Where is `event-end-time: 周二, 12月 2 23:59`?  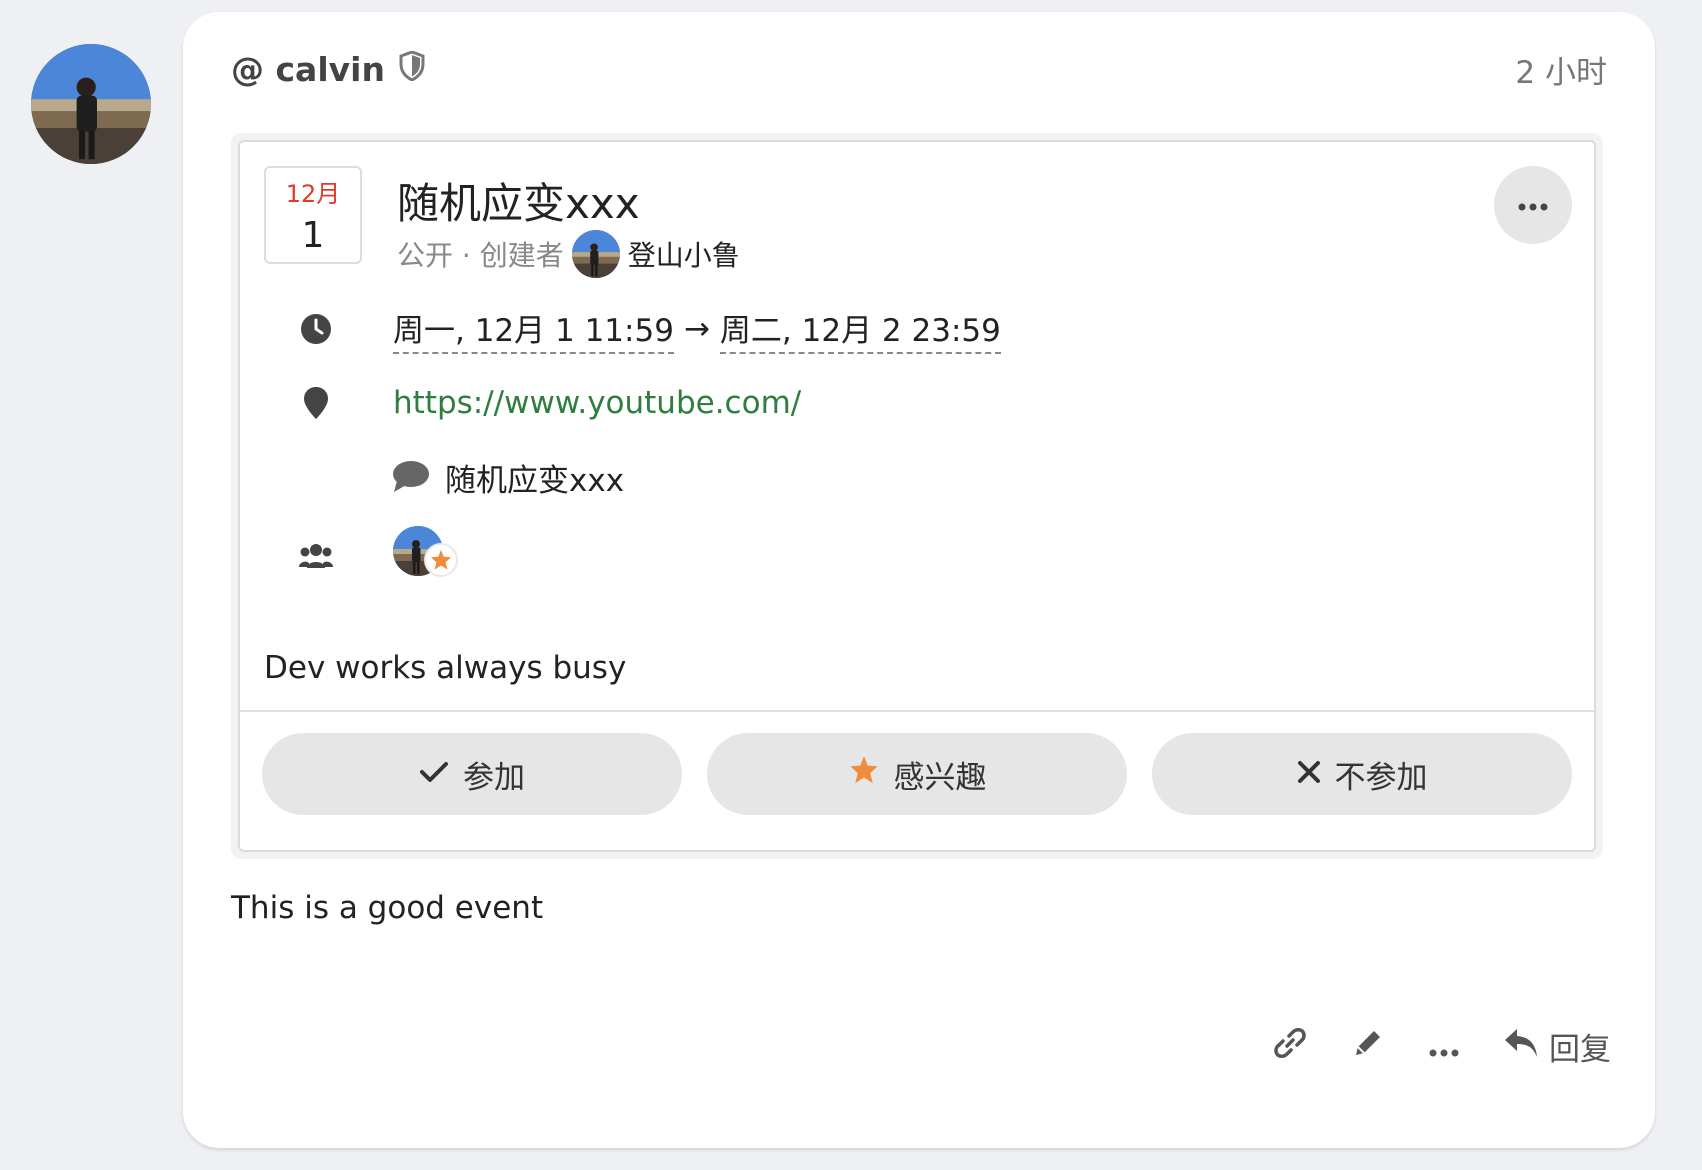
event-end-time: 周二, 12月 2 23:59 is located at coordinates (860, 329).